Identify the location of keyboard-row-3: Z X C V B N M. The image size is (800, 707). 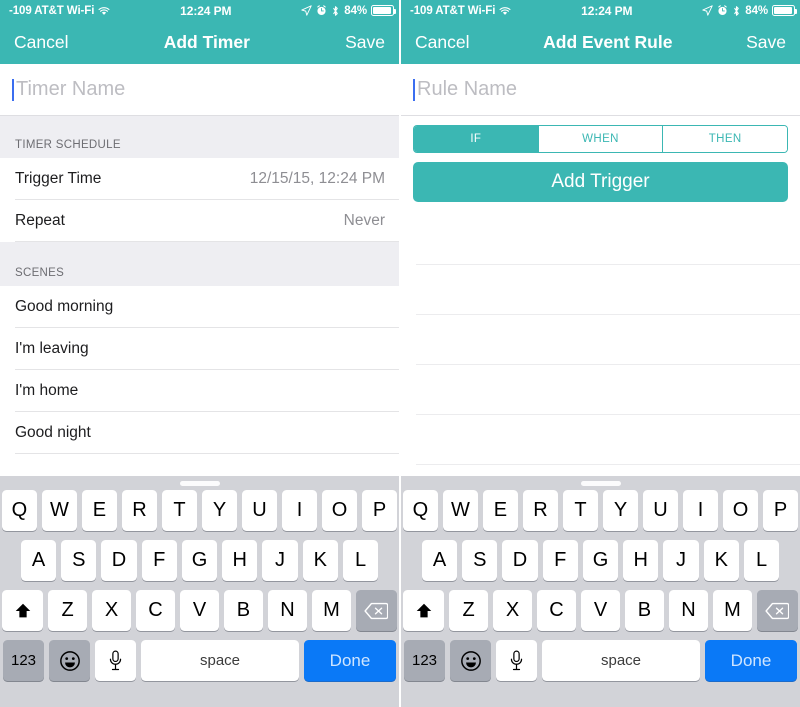
(199, 610).